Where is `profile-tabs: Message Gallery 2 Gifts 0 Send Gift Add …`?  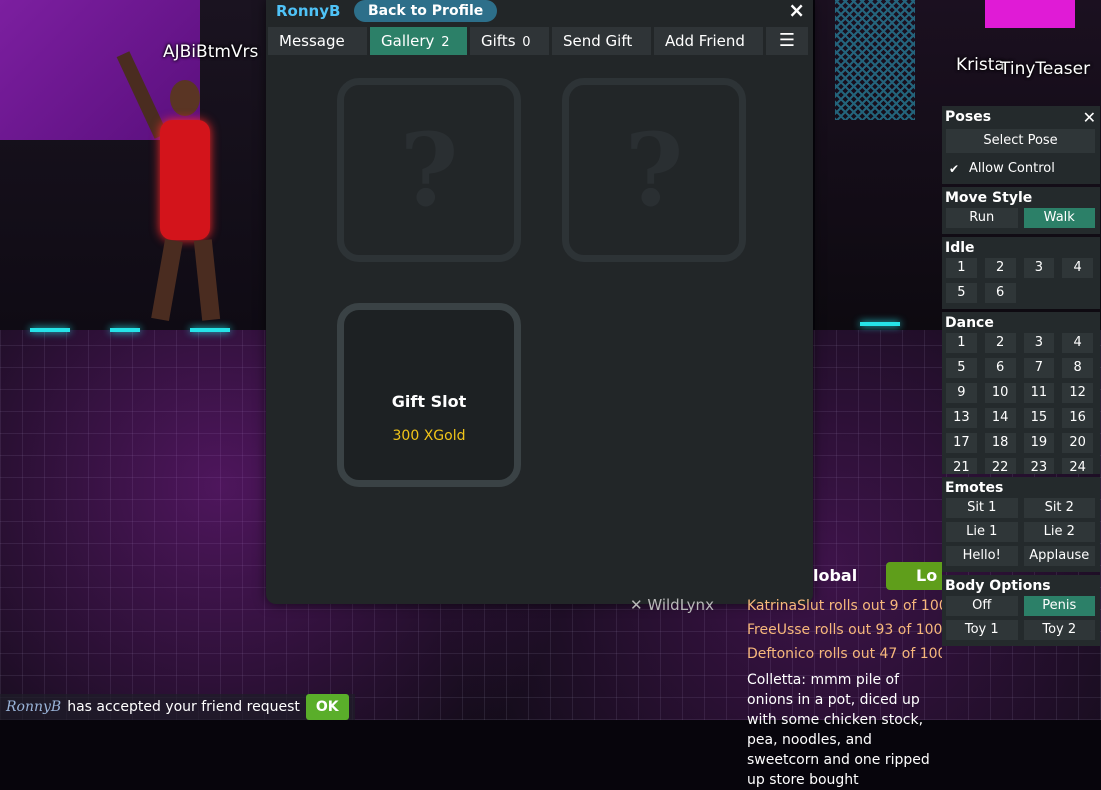 profile-tabs: Message Gallery 2 Gifts 0 Send Gift Add … is located at coordinates (539, 41).